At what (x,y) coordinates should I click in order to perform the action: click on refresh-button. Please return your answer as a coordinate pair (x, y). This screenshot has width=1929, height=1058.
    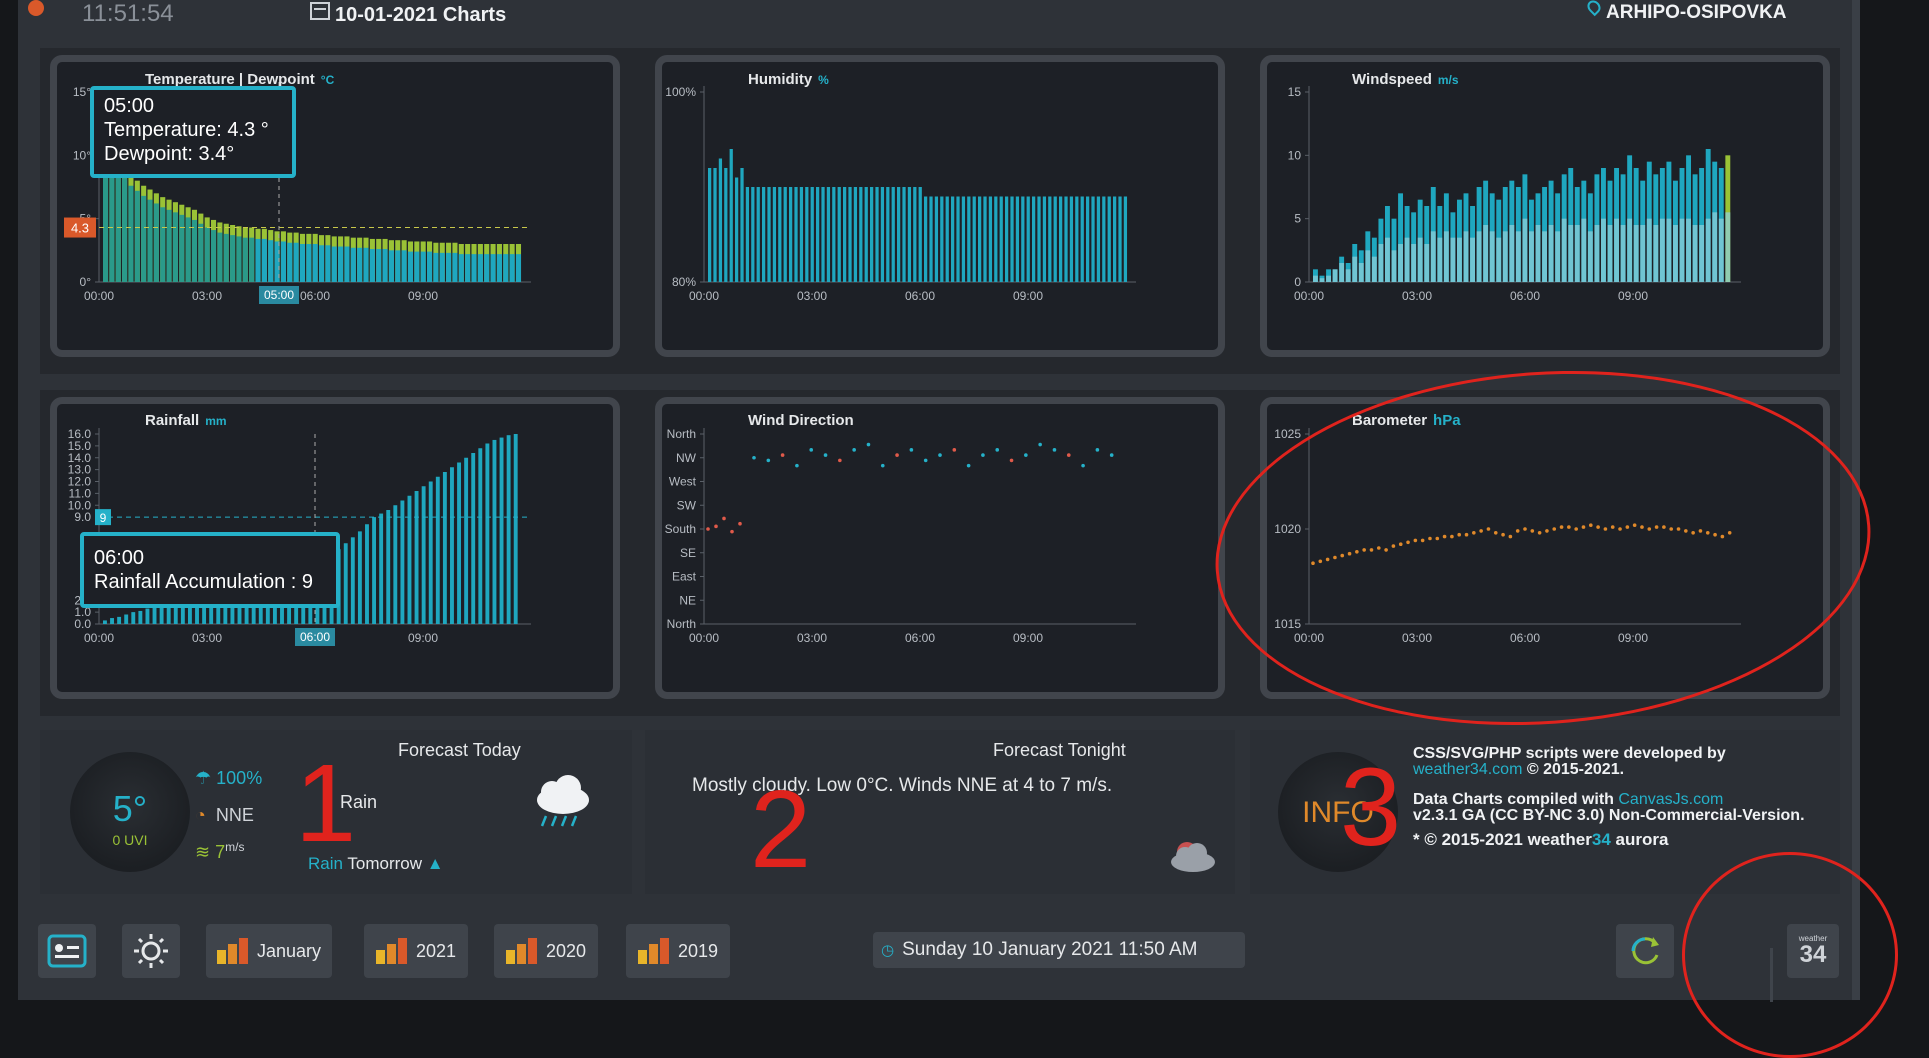
    Looking at the image, I should click on (1645, 951).